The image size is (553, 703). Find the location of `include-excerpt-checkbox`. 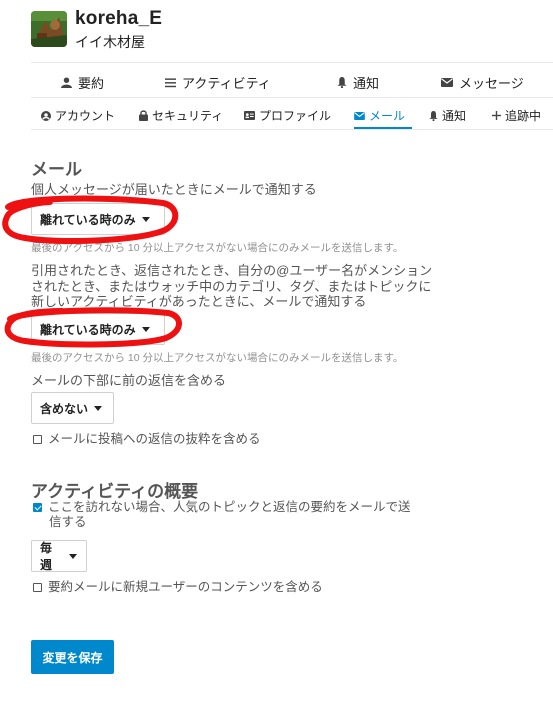

include-excerpt-checkbox is located at coordinates (37, 439).